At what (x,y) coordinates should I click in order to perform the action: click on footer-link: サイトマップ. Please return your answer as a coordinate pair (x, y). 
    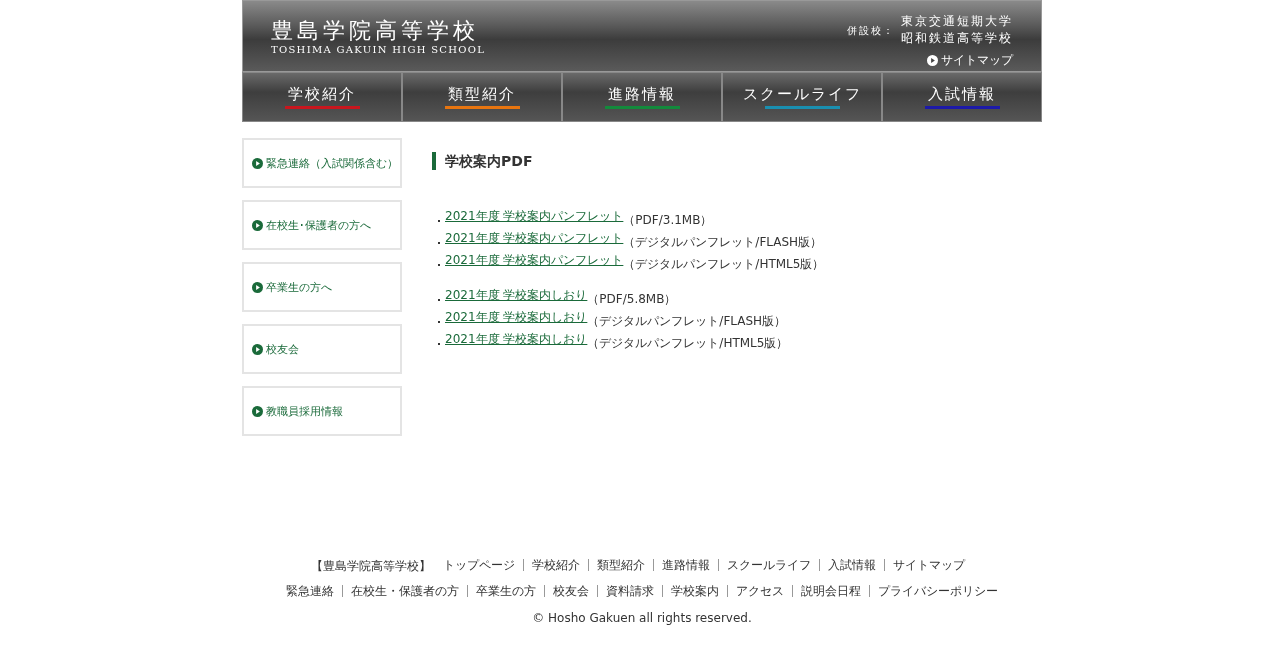
    Looking at the image, I should click on (928, 565).